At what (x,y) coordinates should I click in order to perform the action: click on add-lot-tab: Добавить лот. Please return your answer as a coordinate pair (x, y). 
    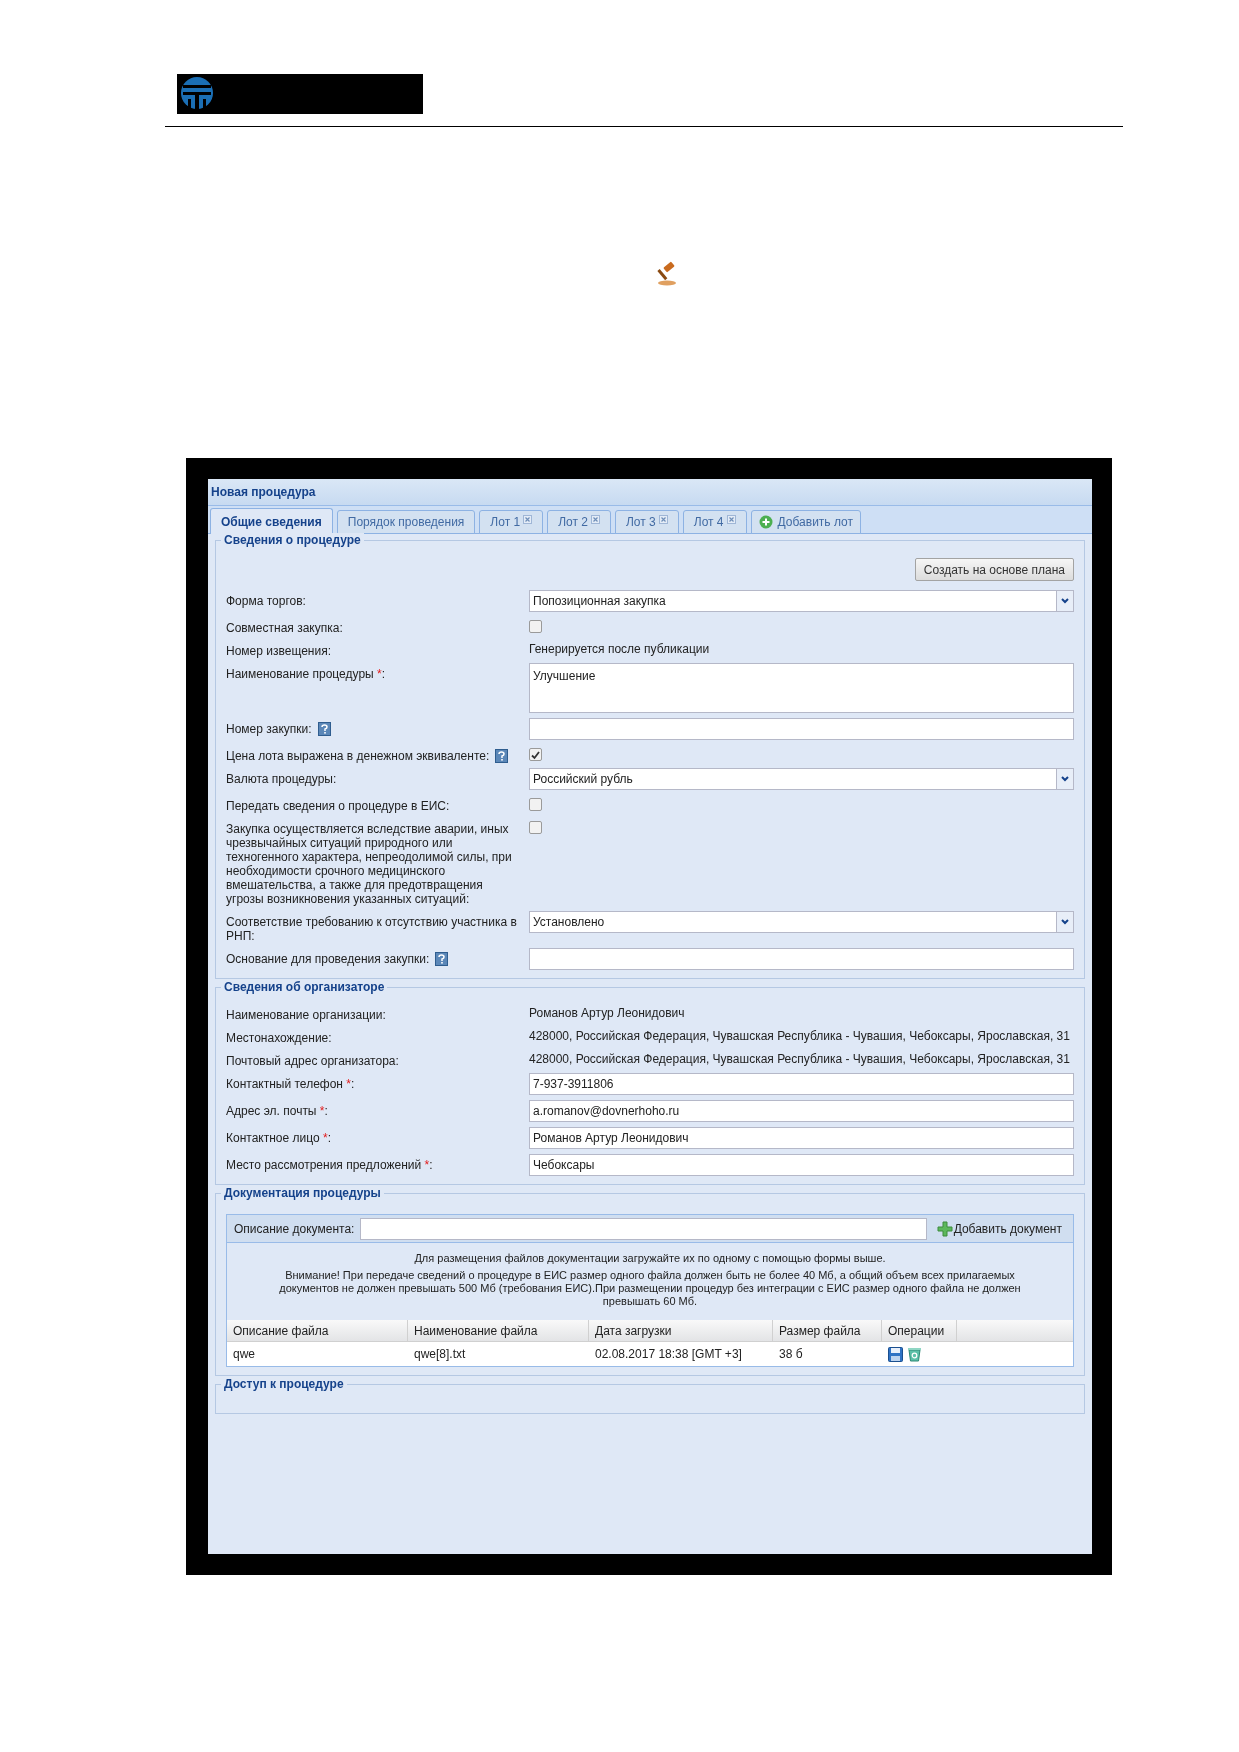
    Looking at the image, I should click on (805, 522).